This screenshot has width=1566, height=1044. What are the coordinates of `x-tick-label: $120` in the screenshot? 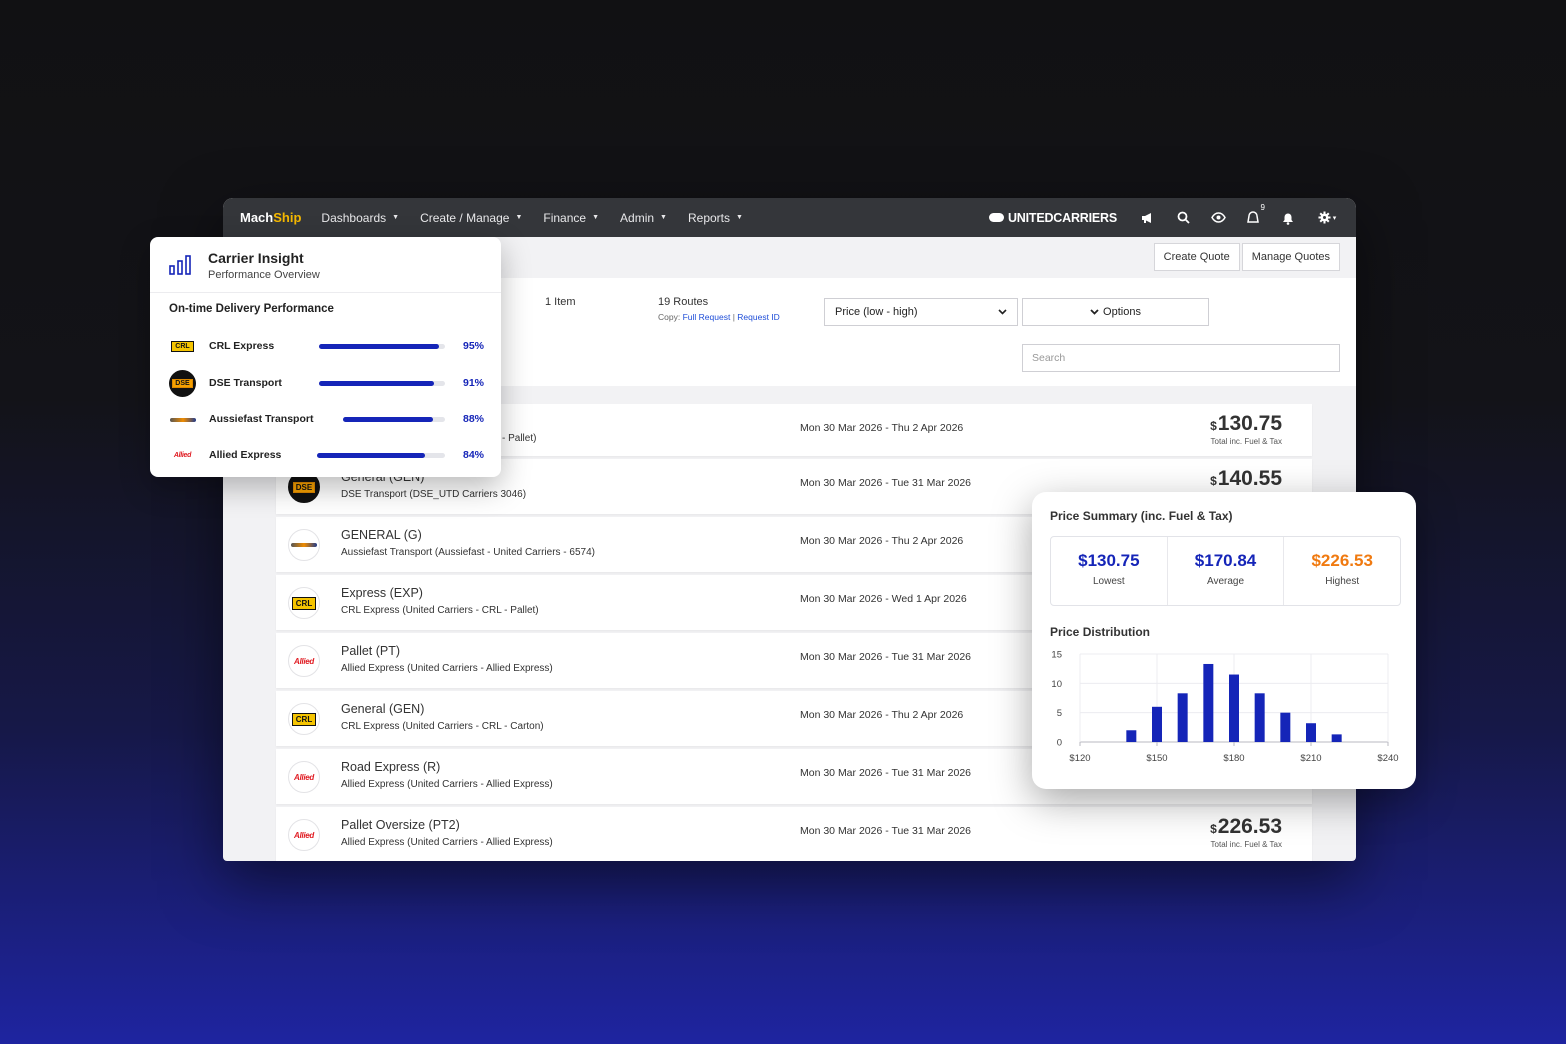 It's located at (1079, 758).